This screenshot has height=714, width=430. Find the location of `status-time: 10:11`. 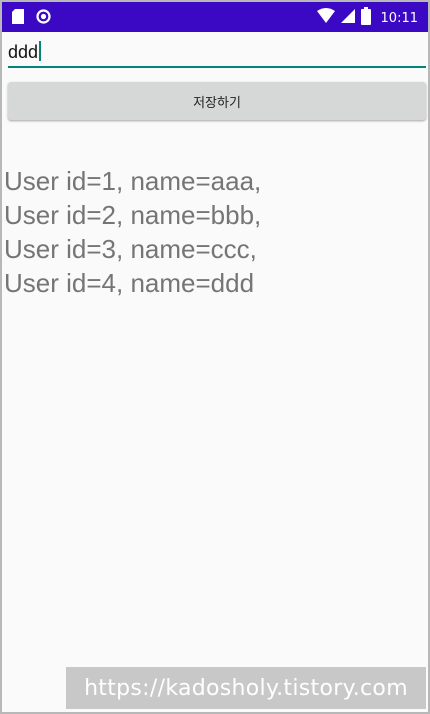

status-time: 10:11 is located at coordinates (399, 18).